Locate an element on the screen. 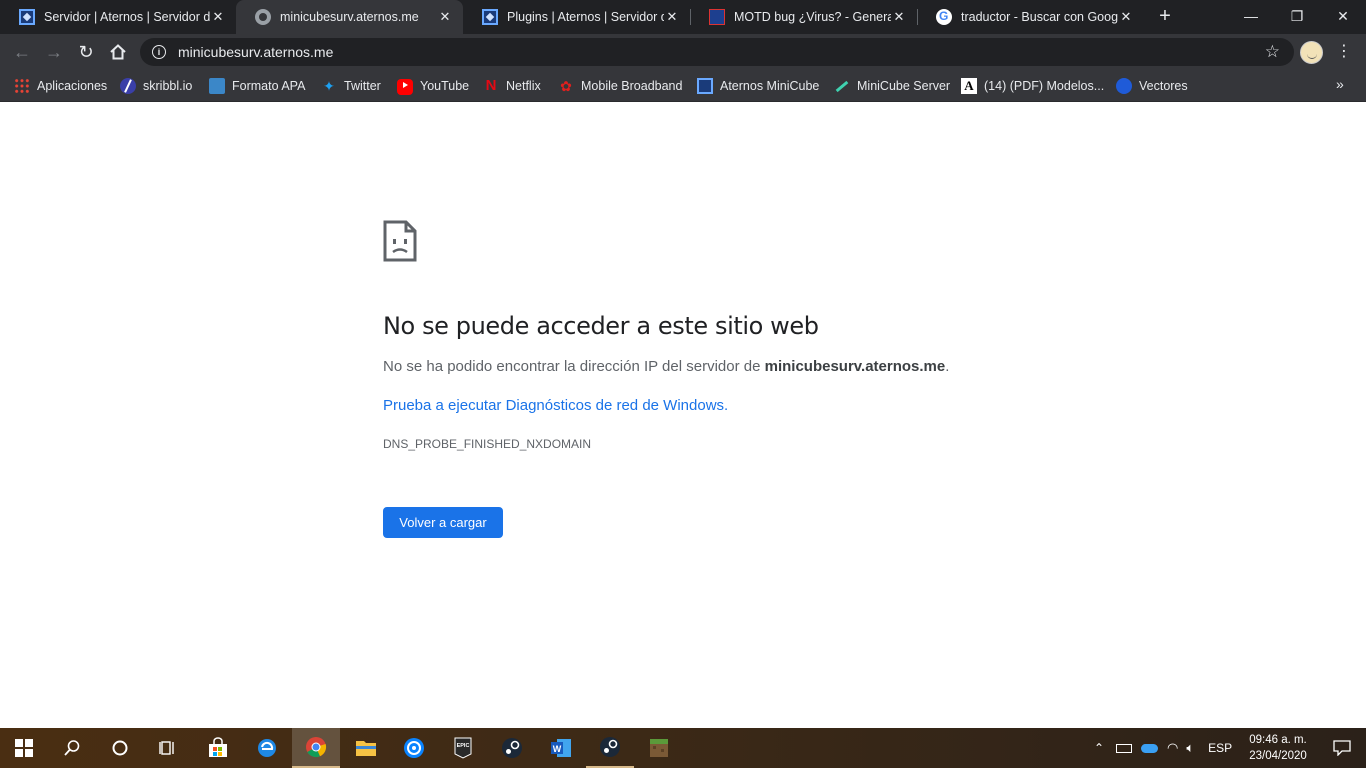 This screenshot has height=768, width=1366. browser-toolbar: ← → ↻ i minicubesurv.aternos.me ☆ ⋮ is located at coordinates (683, 52).